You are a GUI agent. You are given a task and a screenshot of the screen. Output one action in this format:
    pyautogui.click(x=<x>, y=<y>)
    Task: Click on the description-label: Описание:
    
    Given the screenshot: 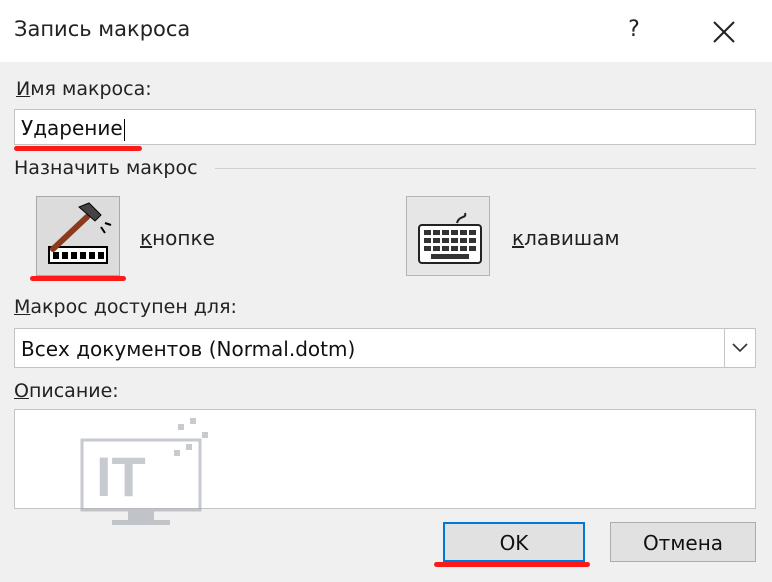 What is the action you would take?
    pyautogui.click(x=66, y=391)
    